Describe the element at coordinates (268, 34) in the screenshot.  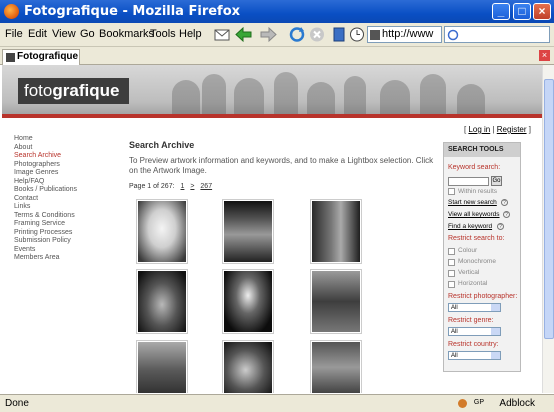
I see `forward-arrow-icon` at that location.